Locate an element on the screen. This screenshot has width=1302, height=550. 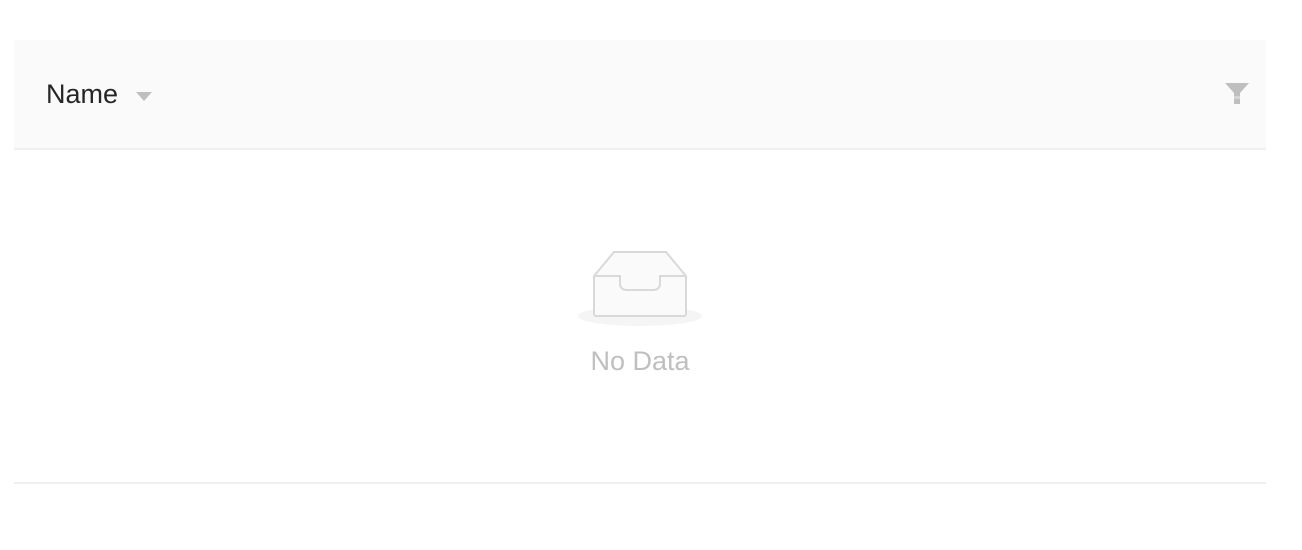
caret-down-icon is located at coordinates (144, 96).